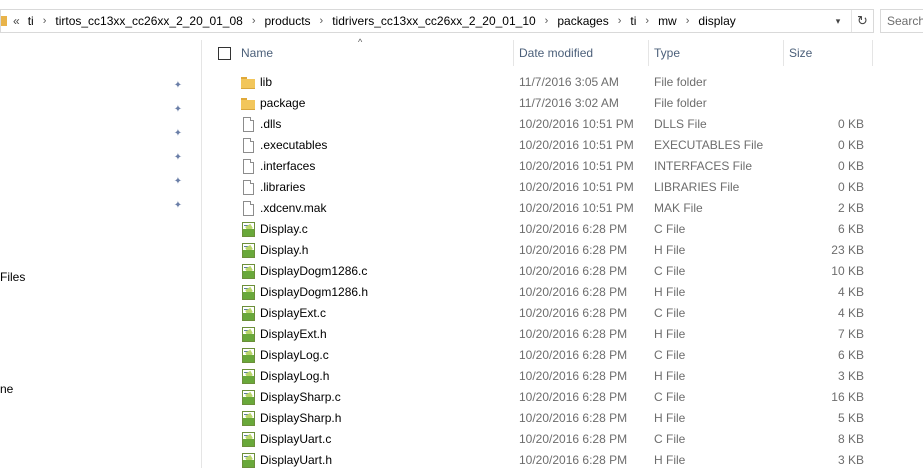 The width and height of the screenshot is (923, 468). I want to click on breadcrumb-item: tidrivers_cc13xx_cc26xx_2_20_01_10, so click(433, 21).